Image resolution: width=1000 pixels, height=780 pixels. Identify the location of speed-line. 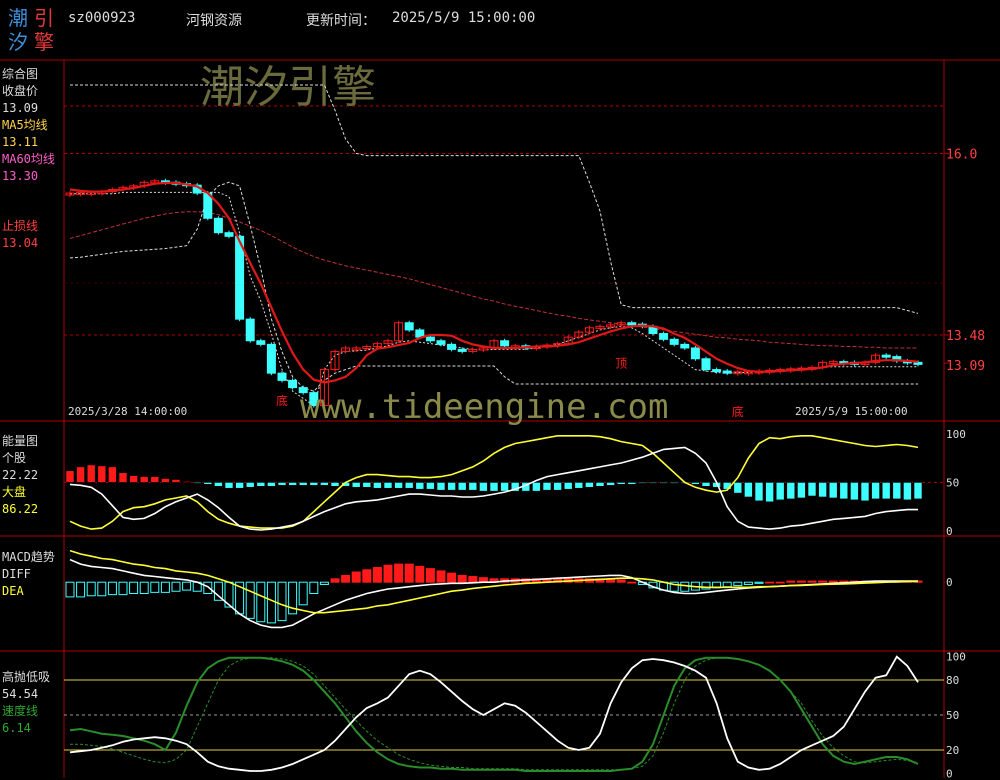
(494, 714).